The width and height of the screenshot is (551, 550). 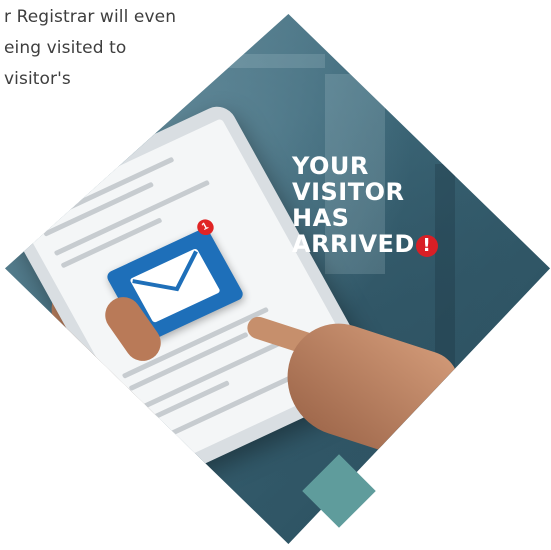 What do you see at coordinates (105, 190) in the screenshot?
I see `screen-line` at bounding box center [105, 190].